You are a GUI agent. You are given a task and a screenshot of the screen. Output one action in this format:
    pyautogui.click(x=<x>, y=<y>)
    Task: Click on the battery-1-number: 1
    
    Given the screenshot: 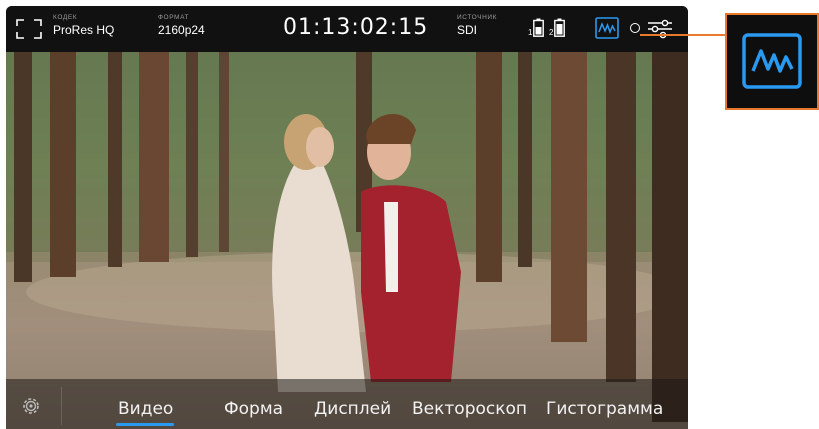 What is the action you would take?
    pyautogui.click(x=530, y=32)
    